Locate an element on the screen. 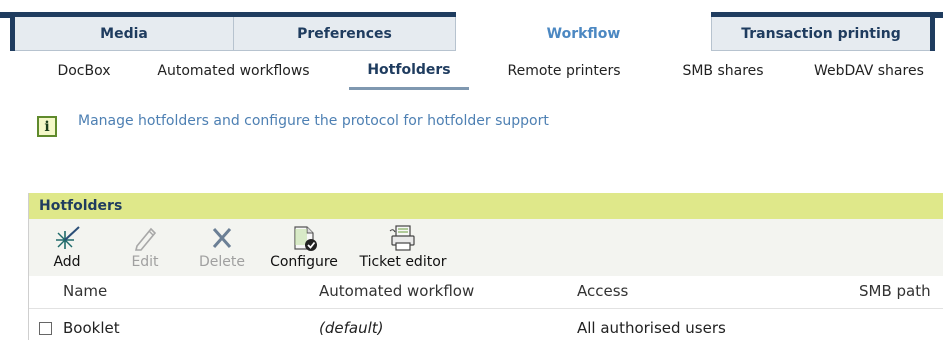 The width and height of the screenshot is (943, 340). subtab-docbox: DocBox is located at coordinates (84, 71).